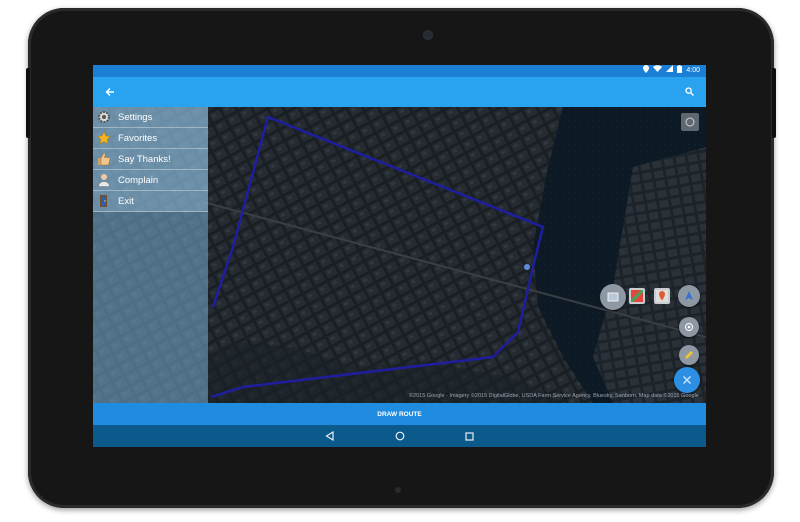 The width and height of the screenshot is (800, 522). I want to click on status-bar: 4:00, so click(399, 71).